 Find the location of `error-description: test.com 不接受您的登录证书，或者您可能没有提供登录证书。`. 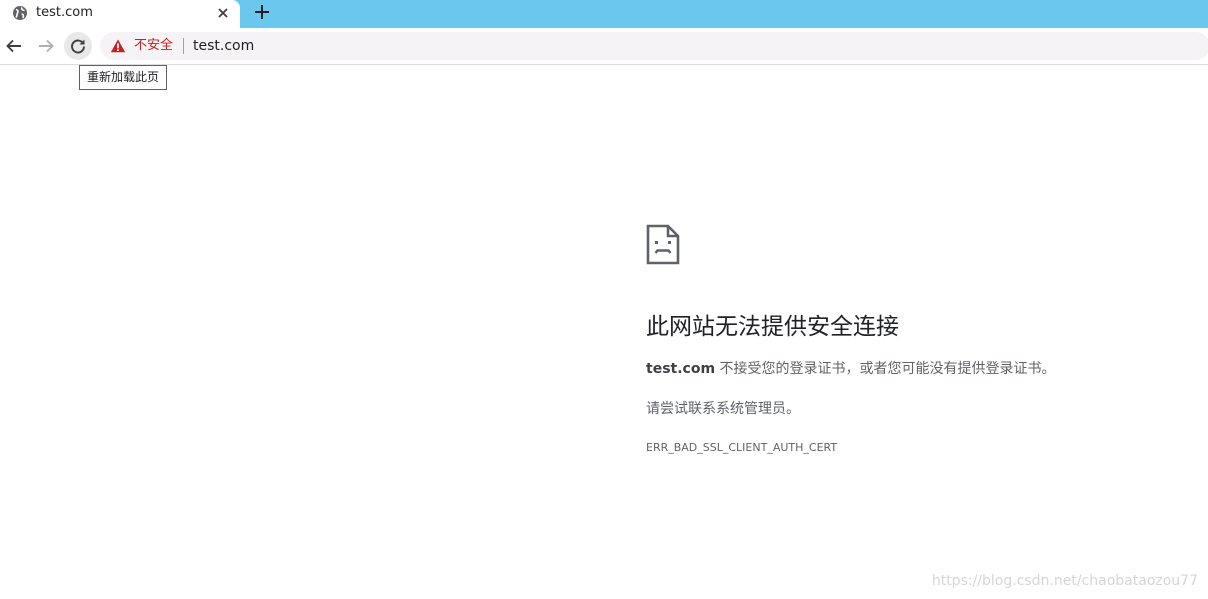

error-description: test.com 不接受您的登录证书，或者您可能没有提供登录证书。 is located at coordinates (851, 369).